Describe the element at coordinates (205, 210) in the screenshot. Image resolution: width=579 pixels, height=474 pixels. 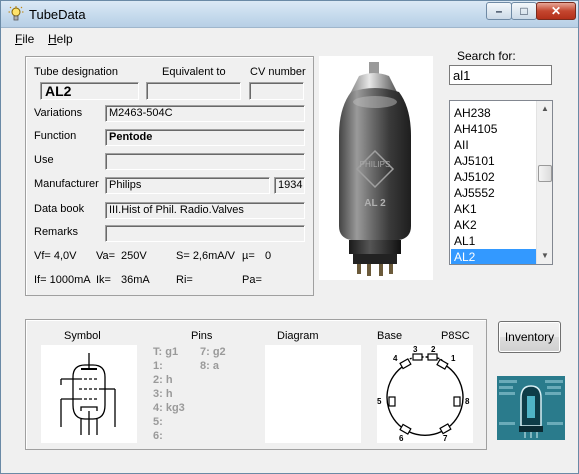
I see `databook-field: III.Hist of Phil. Radio.Valves` at that location.